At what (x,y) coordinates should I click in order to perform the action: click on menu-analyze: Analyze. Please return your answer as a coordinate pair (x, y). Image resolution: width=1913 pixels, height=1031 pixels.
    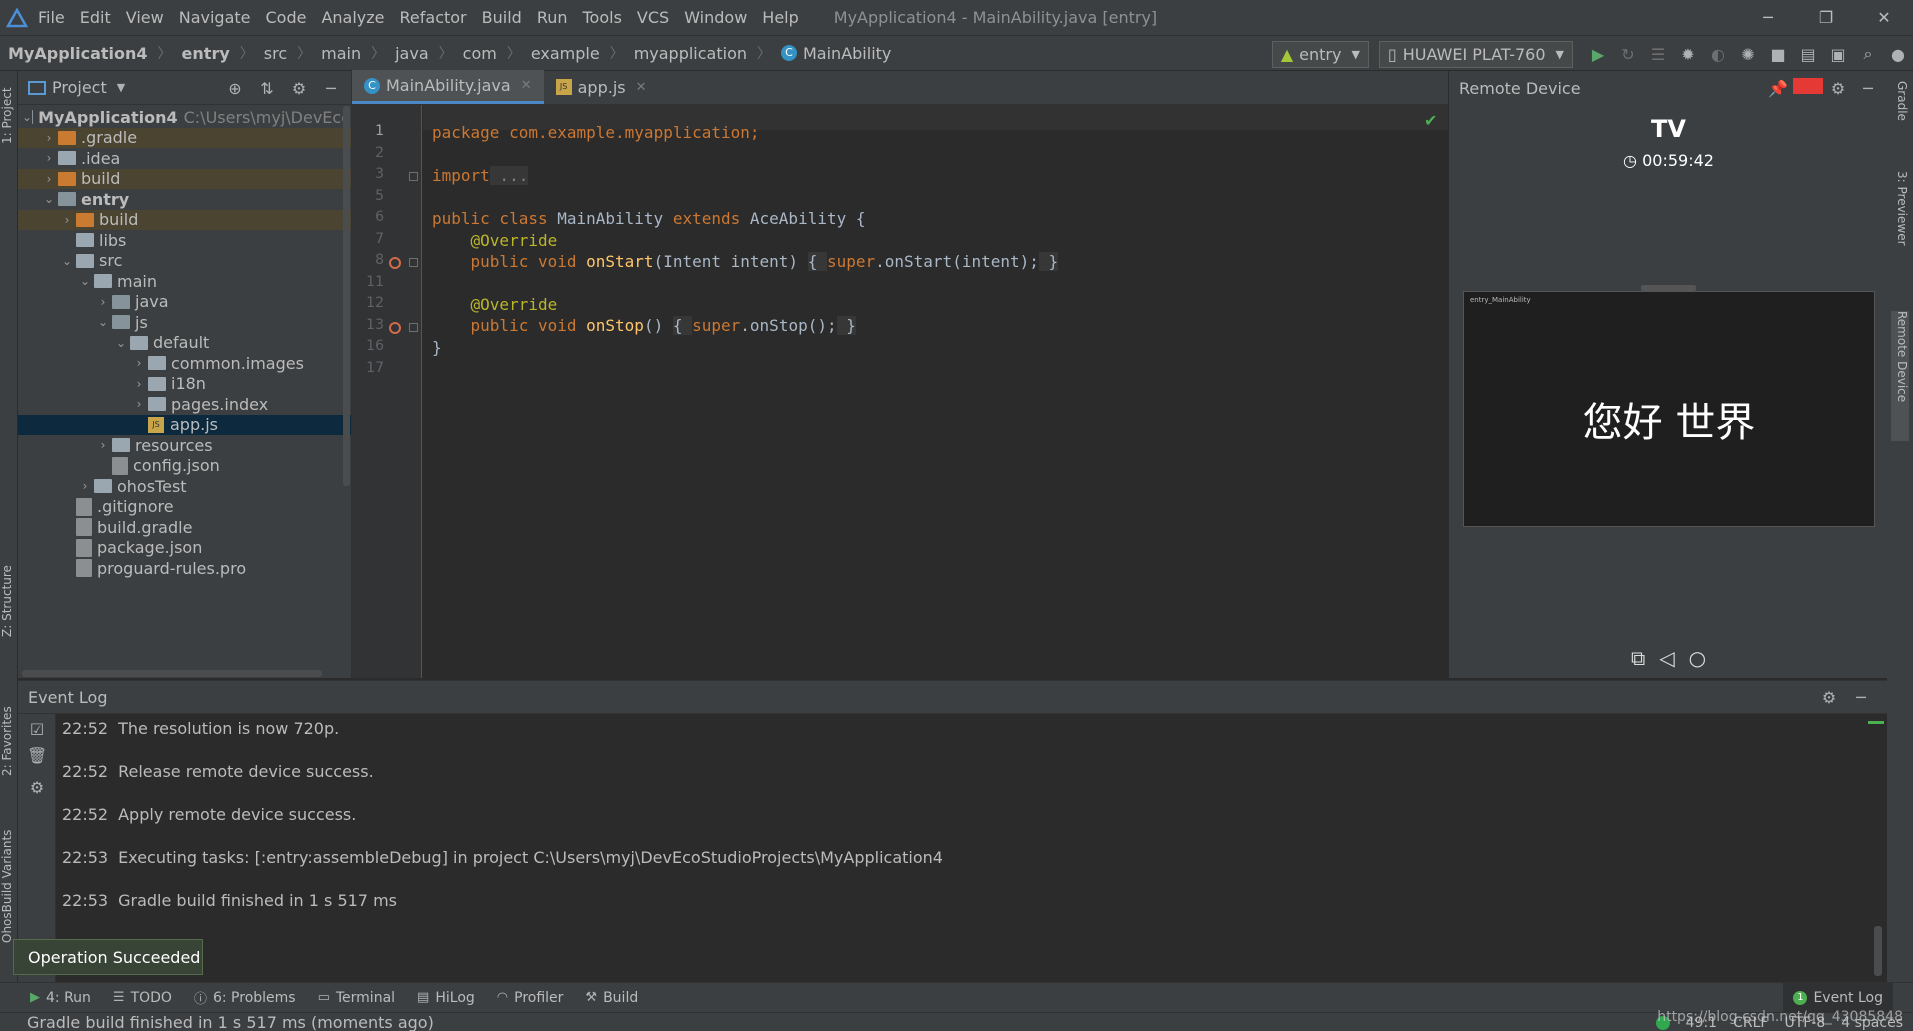
    Looking at the image, I should click on (352, 17).